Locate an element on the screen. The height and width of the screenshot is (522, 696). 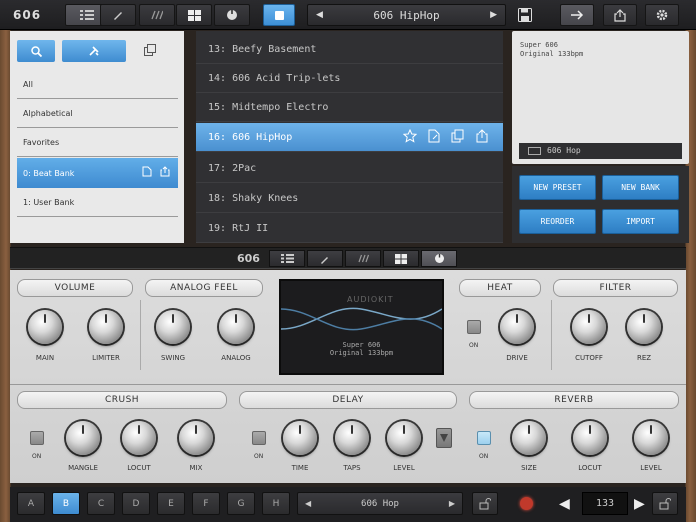
drive-knob is located at coordinates (517, 327).